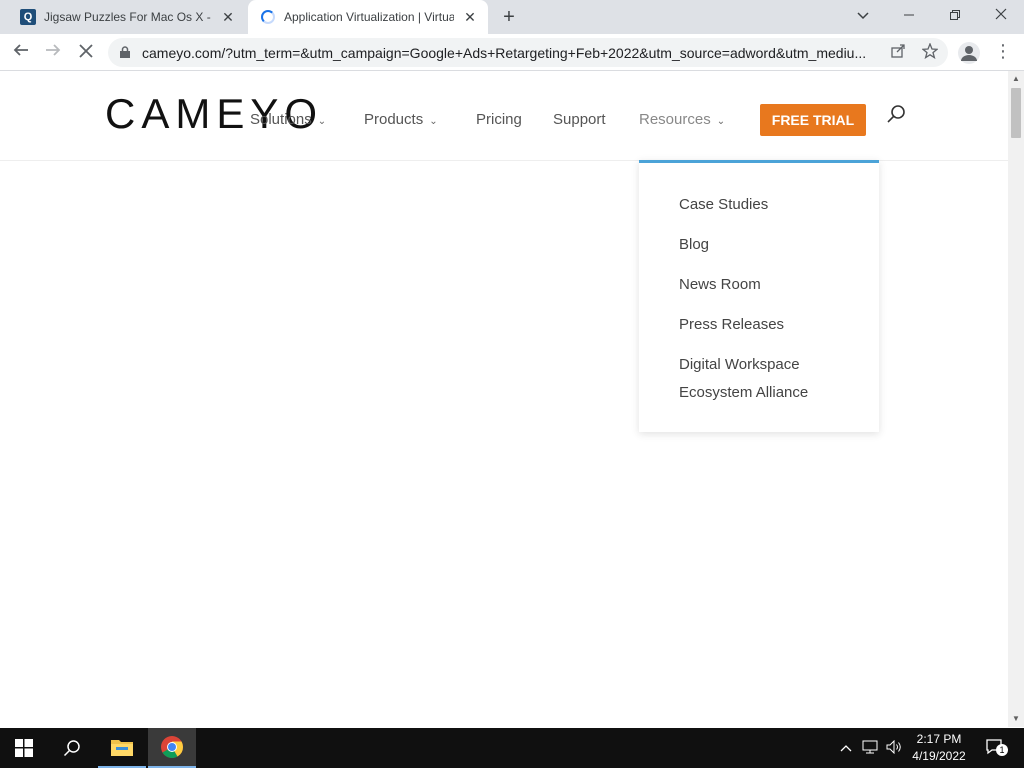 This screenshot has height=768, width=1024. What do you see at coordinates (1016, 113) in the screenshot?
I see `scroll-thumb` at bounding box center [1016, 113].